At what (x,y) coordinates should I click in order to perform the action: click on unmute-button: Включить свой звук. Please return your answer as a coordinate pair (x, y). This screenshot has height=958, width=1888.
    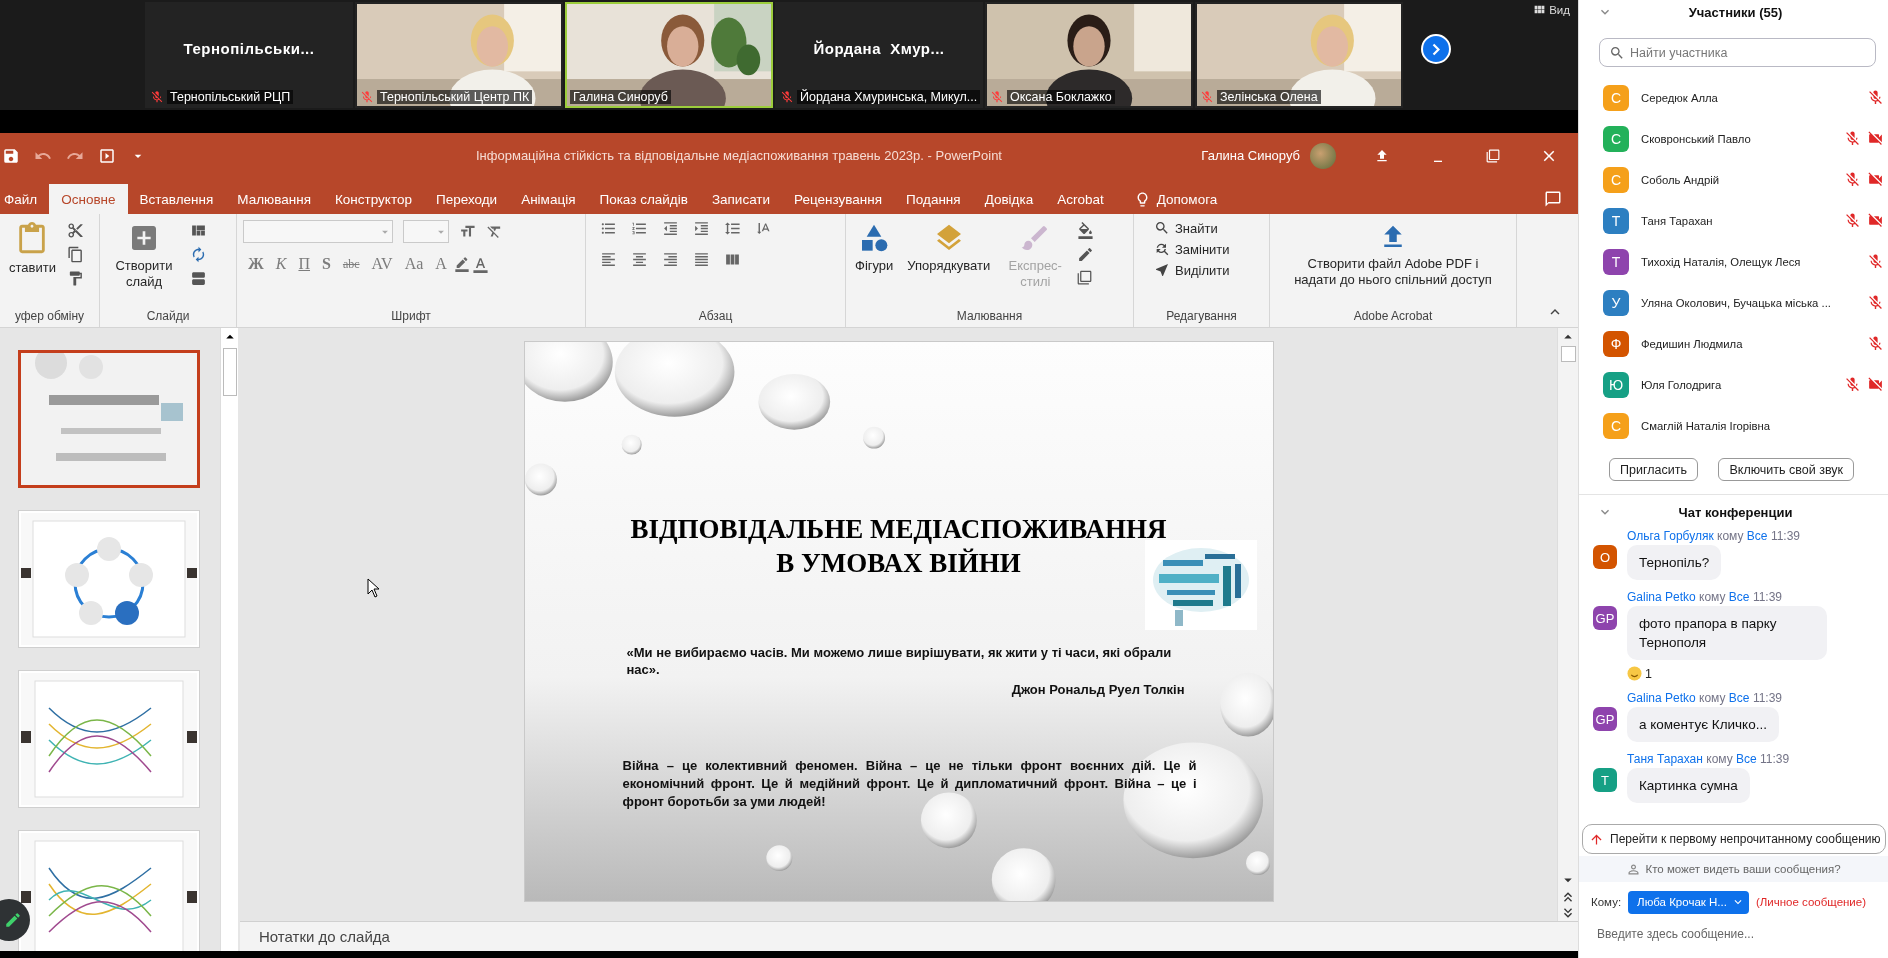
    Looking at the image, I should click on (1786, 469).